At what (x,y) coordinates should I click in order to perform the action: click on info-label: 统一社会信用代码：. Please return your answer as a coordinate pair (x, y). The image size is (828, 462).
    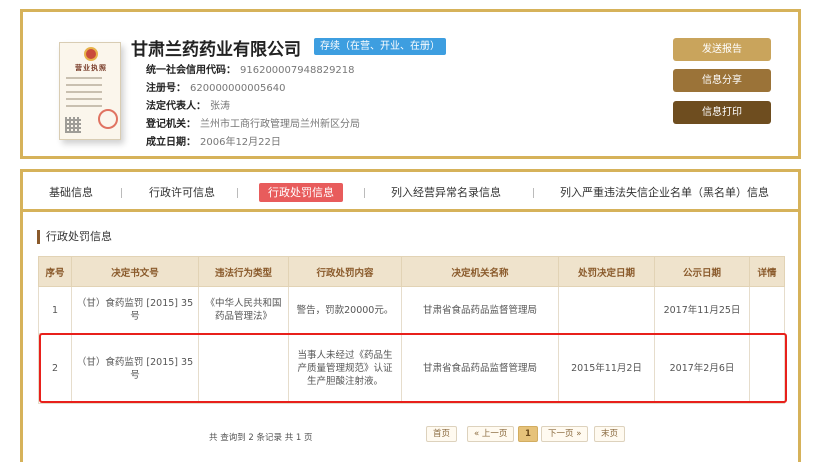
    Looking at the image, I should click on (191, 70).